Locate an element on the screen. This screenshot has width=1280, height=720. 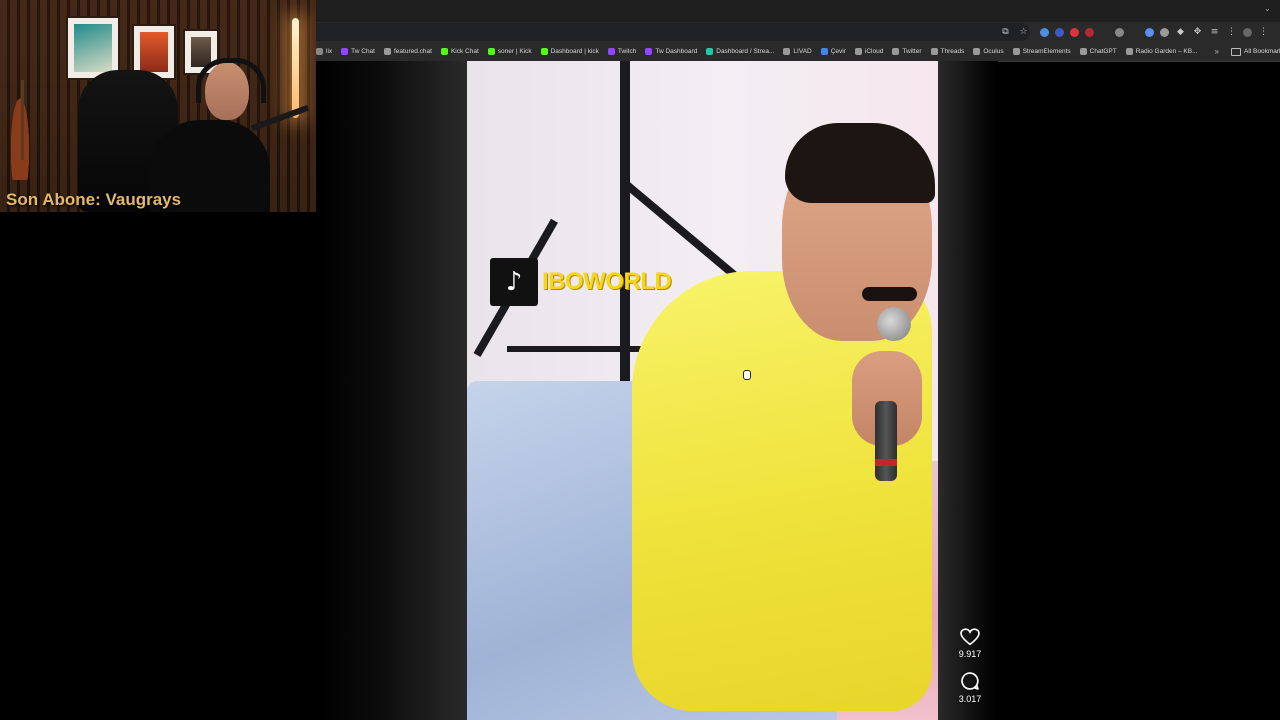
browser-toolbar: ⧉ ☆ ◆ ✥ ≡ ⋮ ⋮ is located at coordinates (798, 32).